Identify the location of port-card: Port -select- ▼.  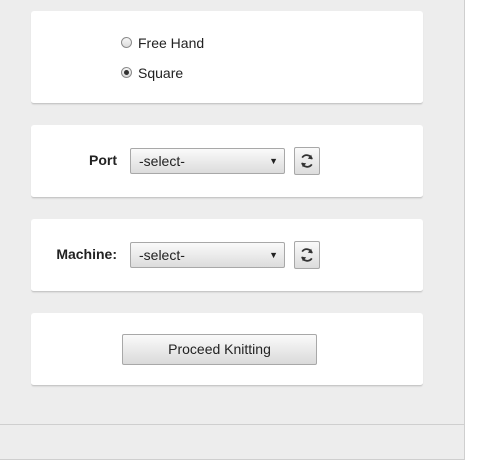
(227, 161).